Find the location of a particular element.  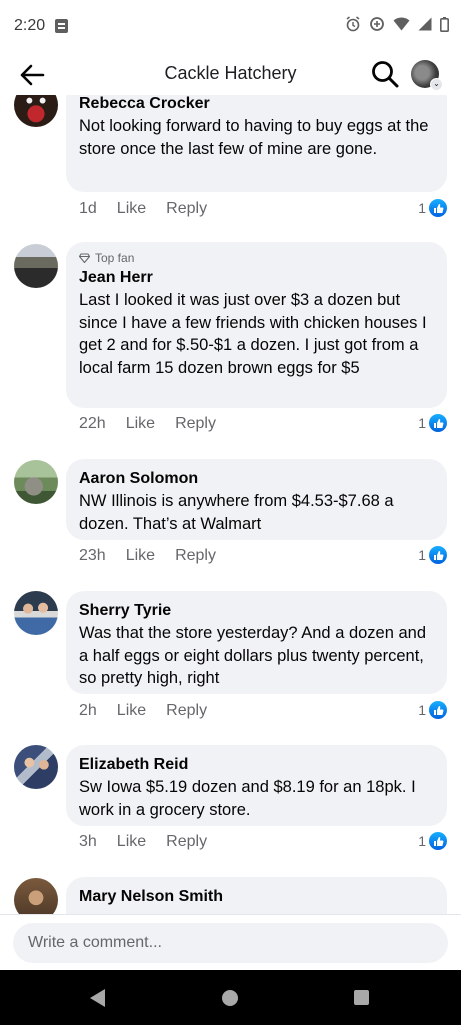

badge-label: Top fan is located at coordinates (115, 258).